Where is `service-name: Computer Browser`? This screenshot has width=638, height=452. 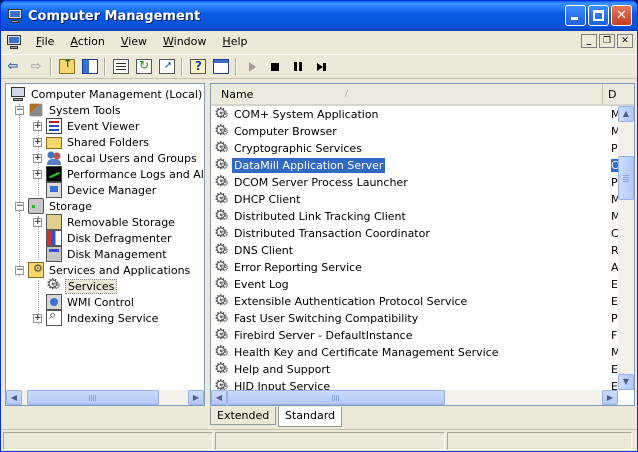 service-name: Computer Browser is located at coordinates (285, 131).